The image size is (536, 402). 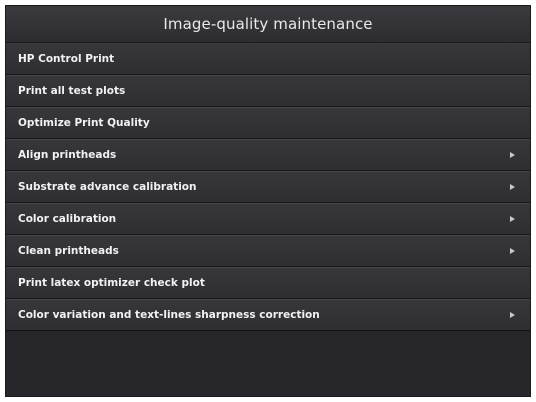 I want to click on menu-item-label: HP Control Print, so click(x=66, y=59).